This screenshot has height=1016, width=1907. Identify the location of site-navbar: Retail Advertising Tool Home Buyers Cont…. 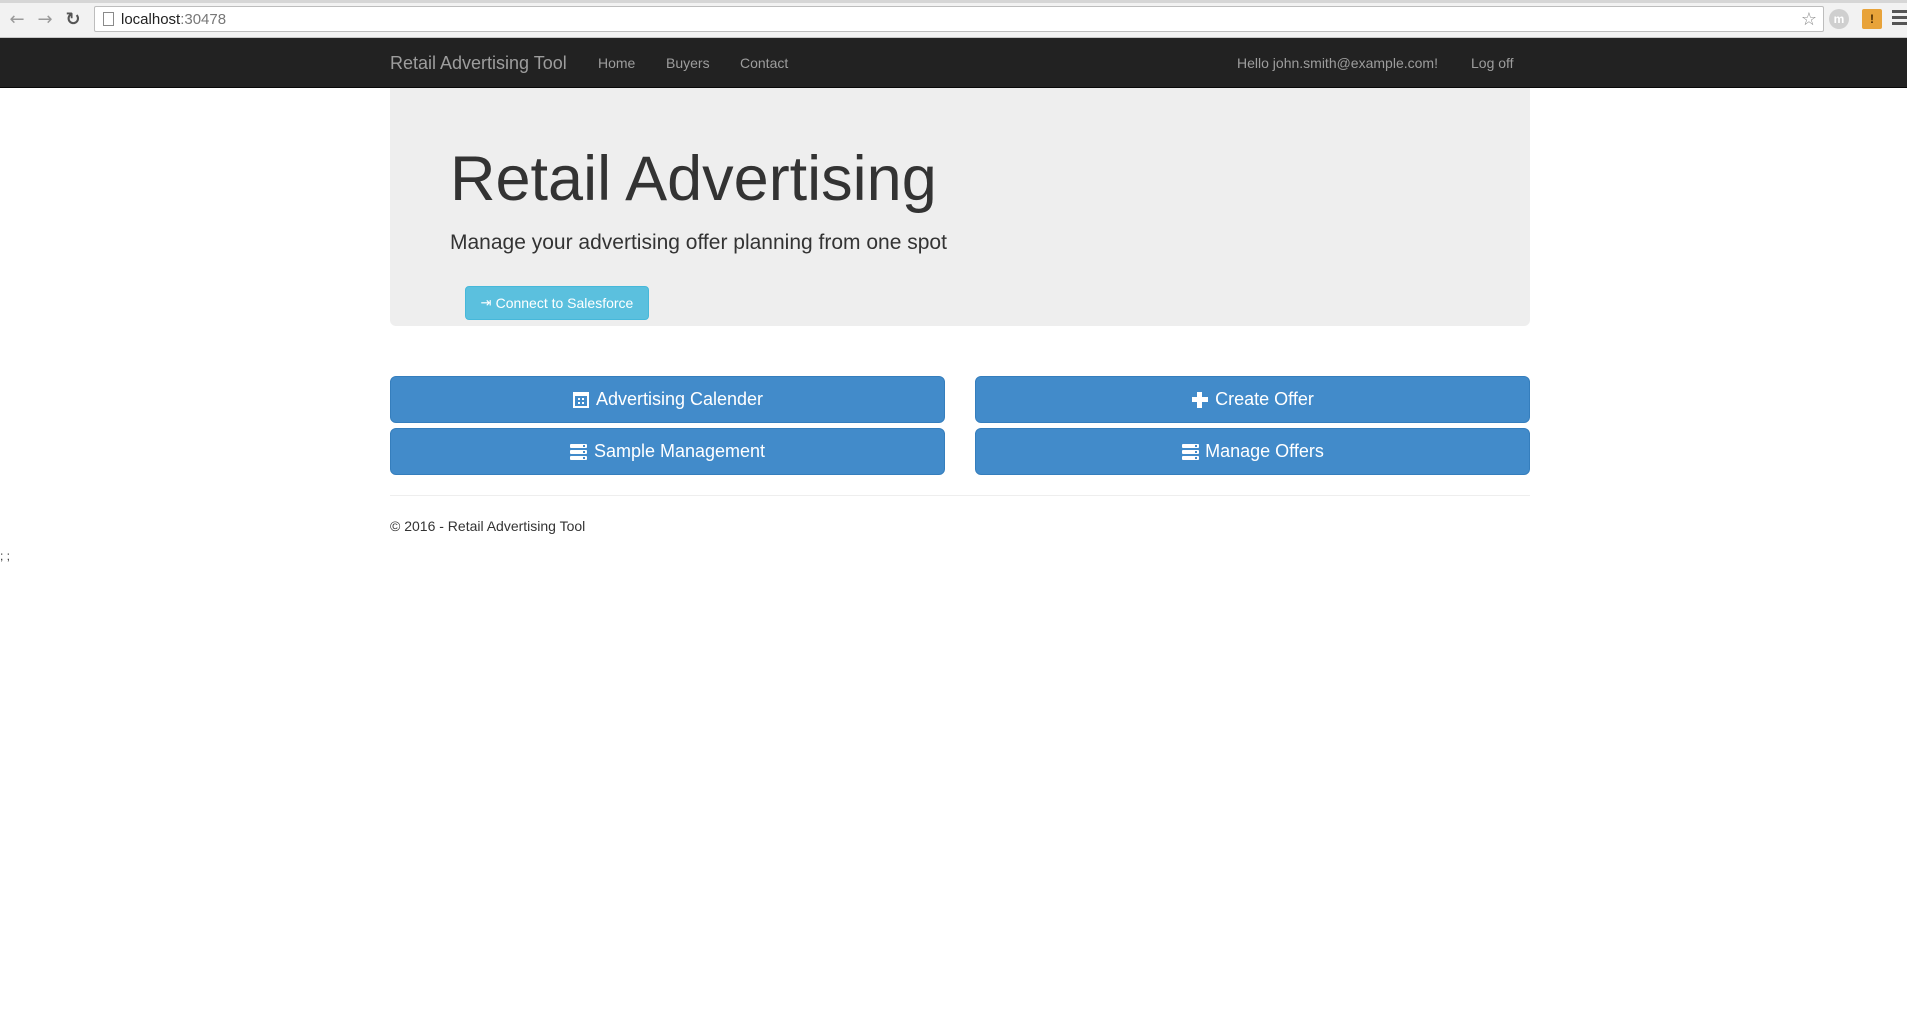
(953, 63).